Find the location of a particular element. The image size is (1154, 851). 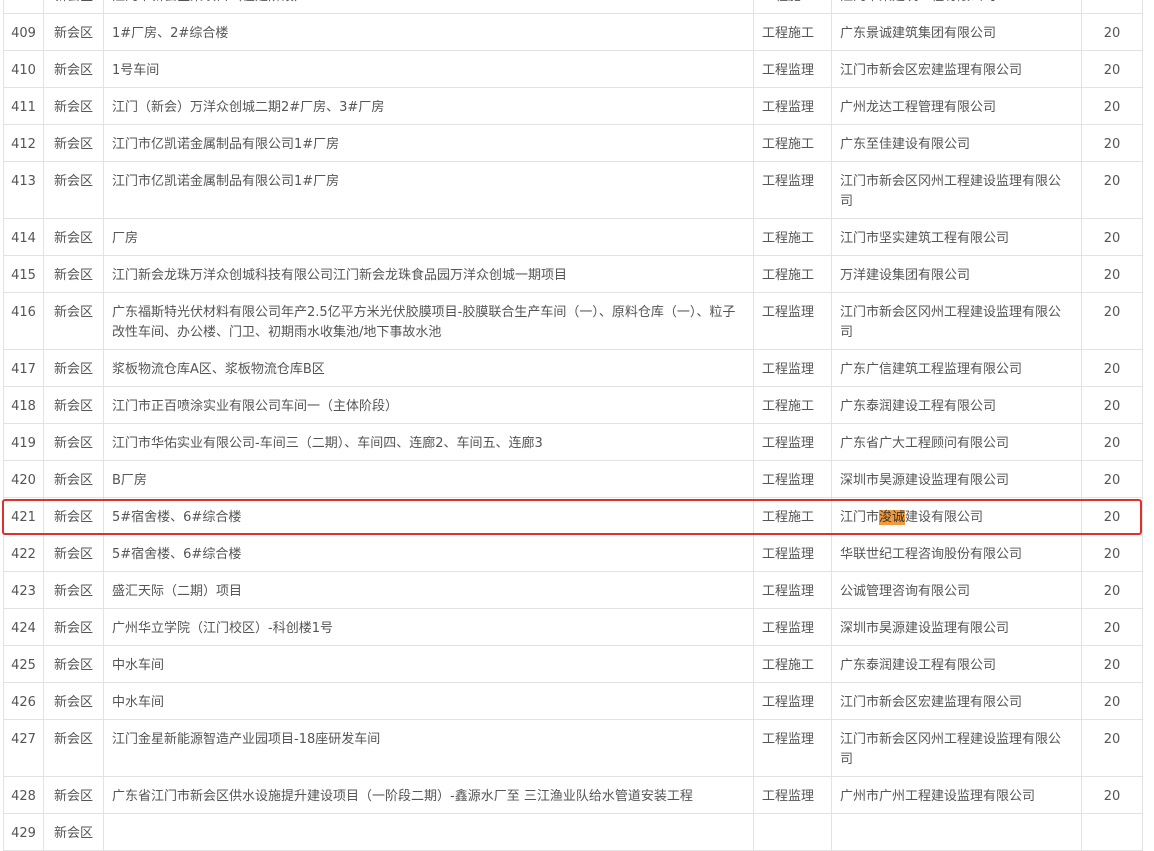

company-cell: 江门市浚诚建设有限公司 is located at coordinates (956, 516).